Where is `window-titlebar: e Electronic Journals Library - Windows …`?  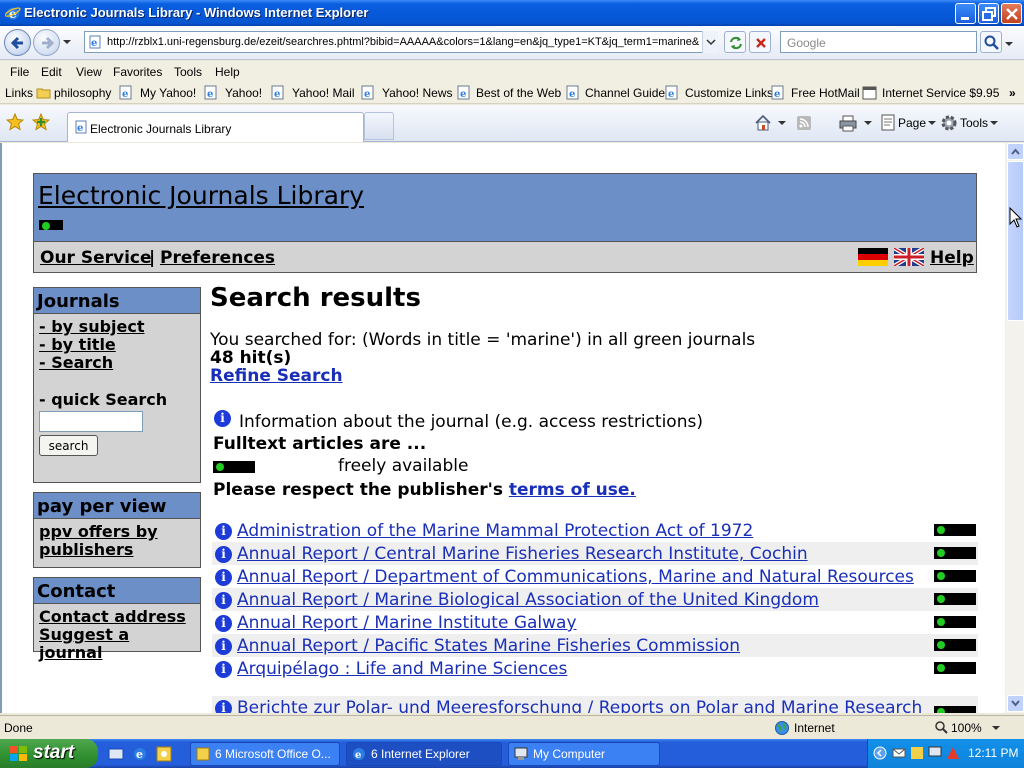
window-titlebar: e Electronic Journals Library - Windows … is located at coordinates (512, 13).